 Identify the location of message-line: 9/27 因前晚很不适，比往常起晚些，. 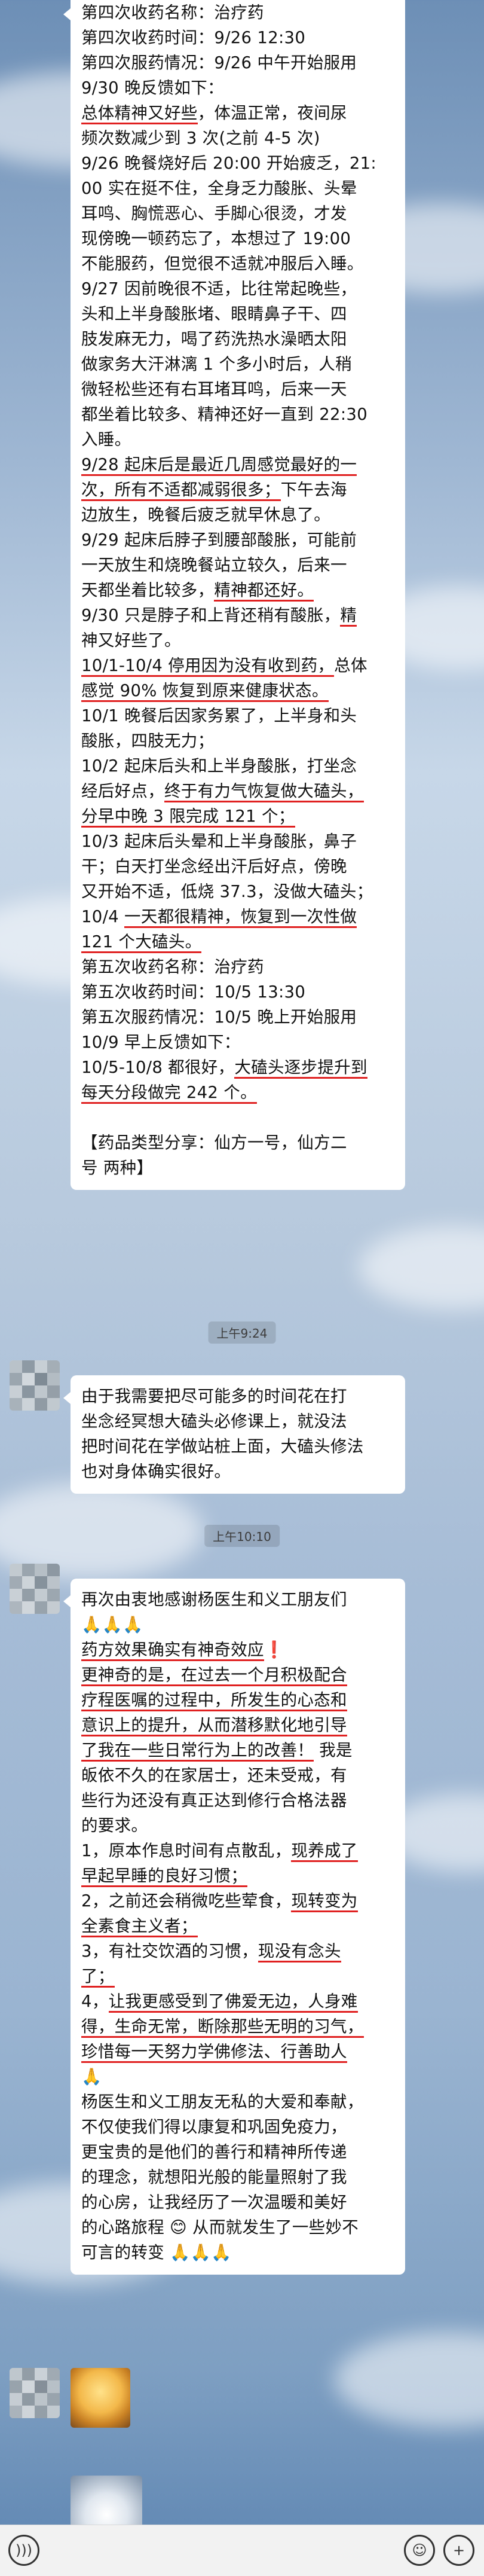
(219, 288).